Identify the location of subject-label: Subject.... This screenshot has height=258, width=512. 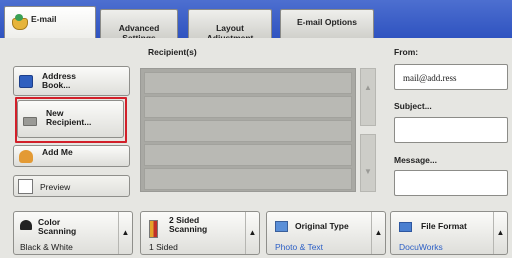
(413, 106).